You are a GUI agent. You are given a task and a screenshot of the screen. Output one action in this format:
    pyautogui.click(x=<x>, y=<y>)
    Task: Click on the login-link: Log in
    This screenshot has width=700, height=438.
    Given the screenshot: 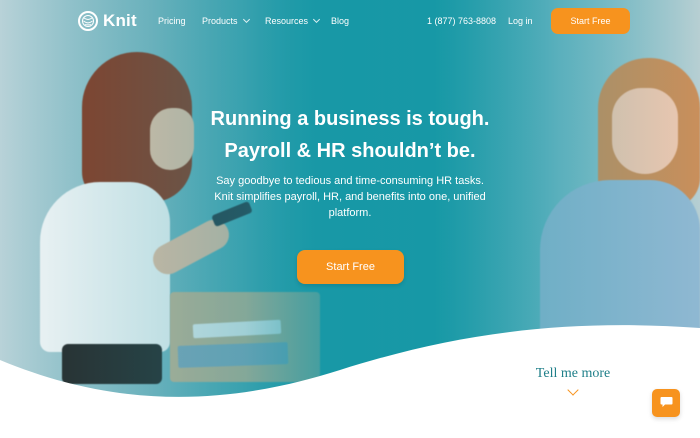 What is the action you would take?
    pyautogui.click(x=520, y=21)
    